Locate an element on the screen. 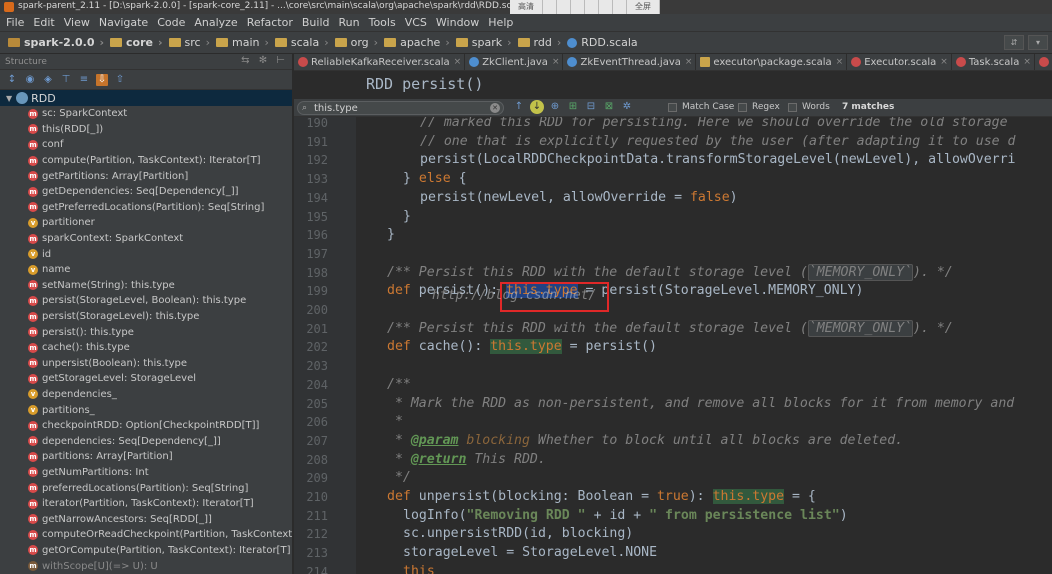  breadcrumb-folder: rdd › is located at coordinates (539, 42).